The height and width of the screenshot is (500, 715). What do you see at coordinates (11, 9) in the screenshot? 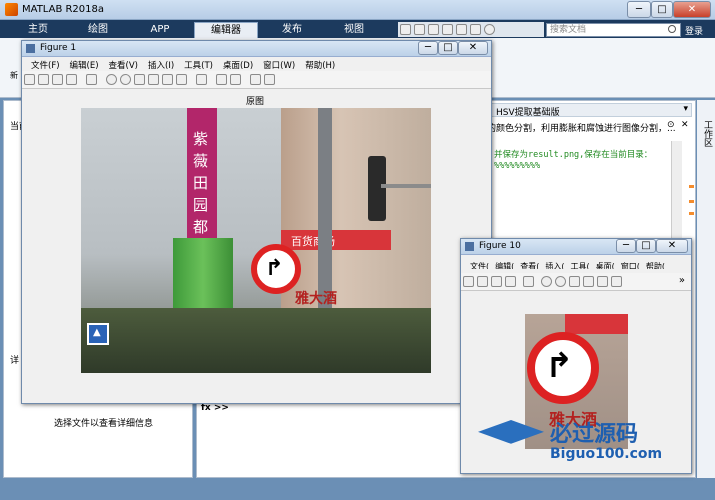
I see `matlab-logo-icon` at bounding box center [11, 9].